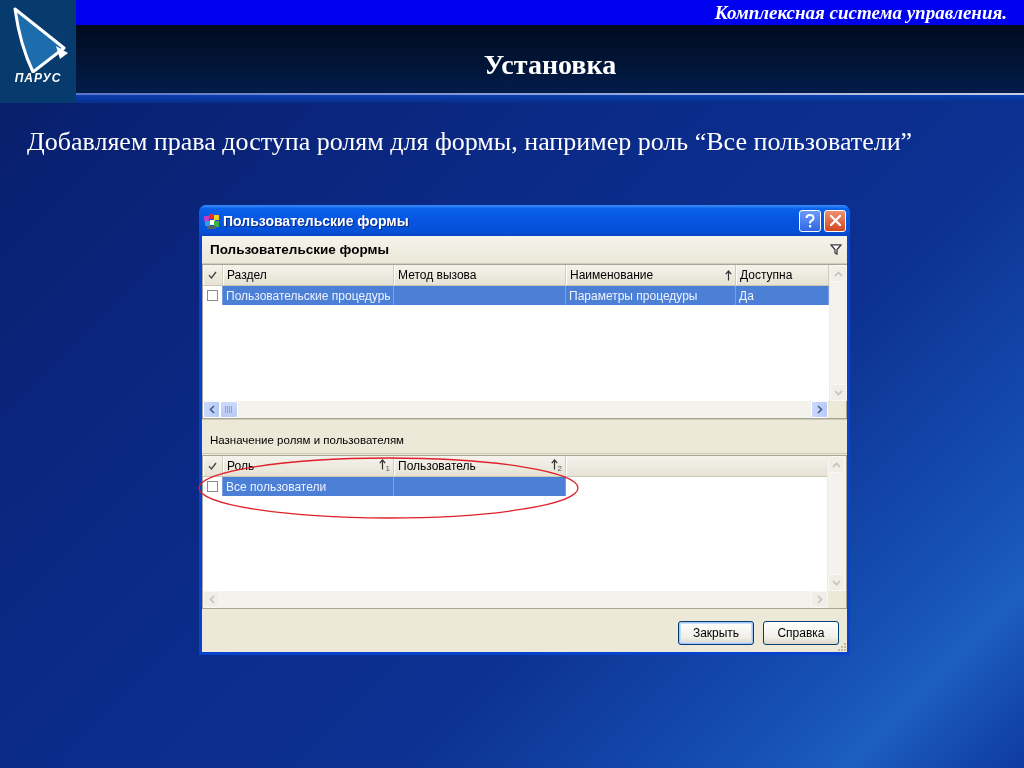 This screenshot has width=1024, height=768. I want to click on tagline: Комплексная система управления., so click(860, 12).